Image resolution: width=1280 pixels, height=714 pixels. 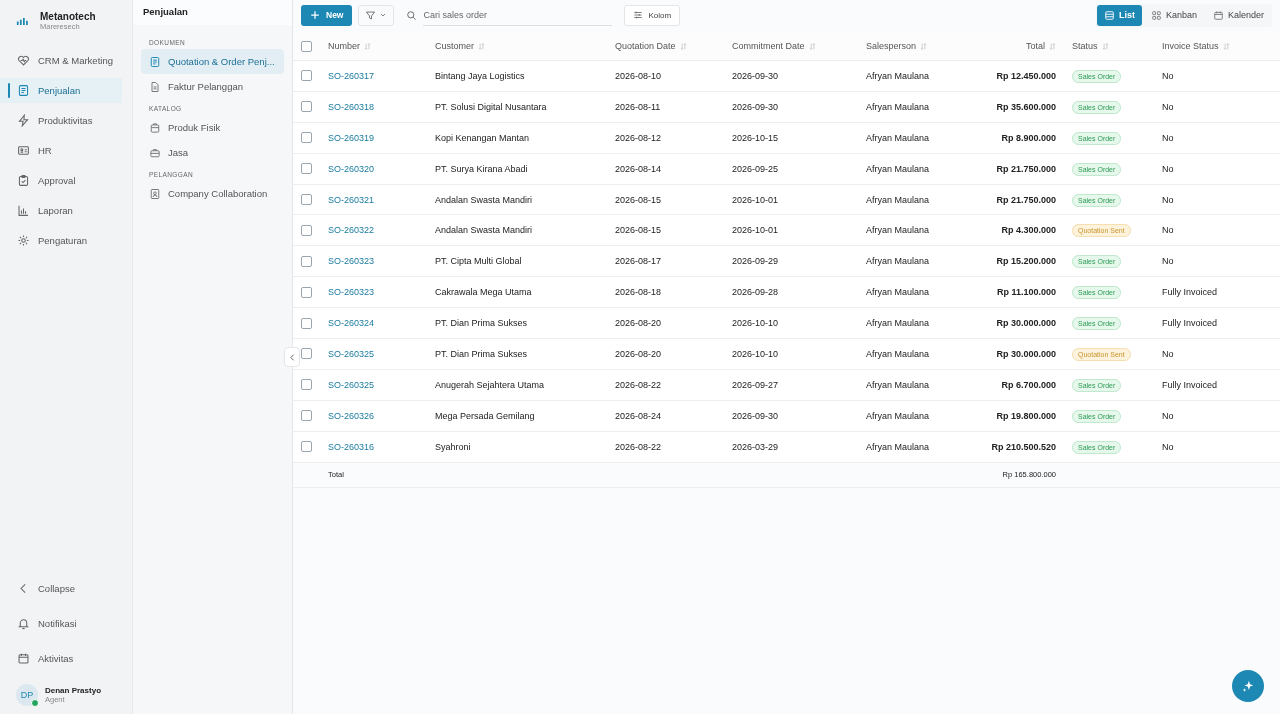 What do you see at coordinates (212, 86) in the screenshot?
I see `submenu-item: Faktur Pelanggan` at bounding box center [212, 86].